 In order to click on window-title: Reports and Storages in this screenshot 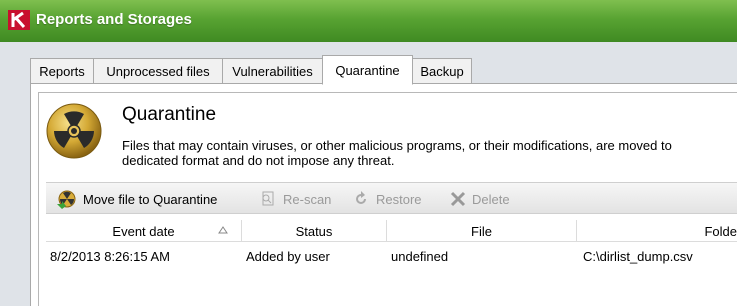, I will do `click(114, 19)`.